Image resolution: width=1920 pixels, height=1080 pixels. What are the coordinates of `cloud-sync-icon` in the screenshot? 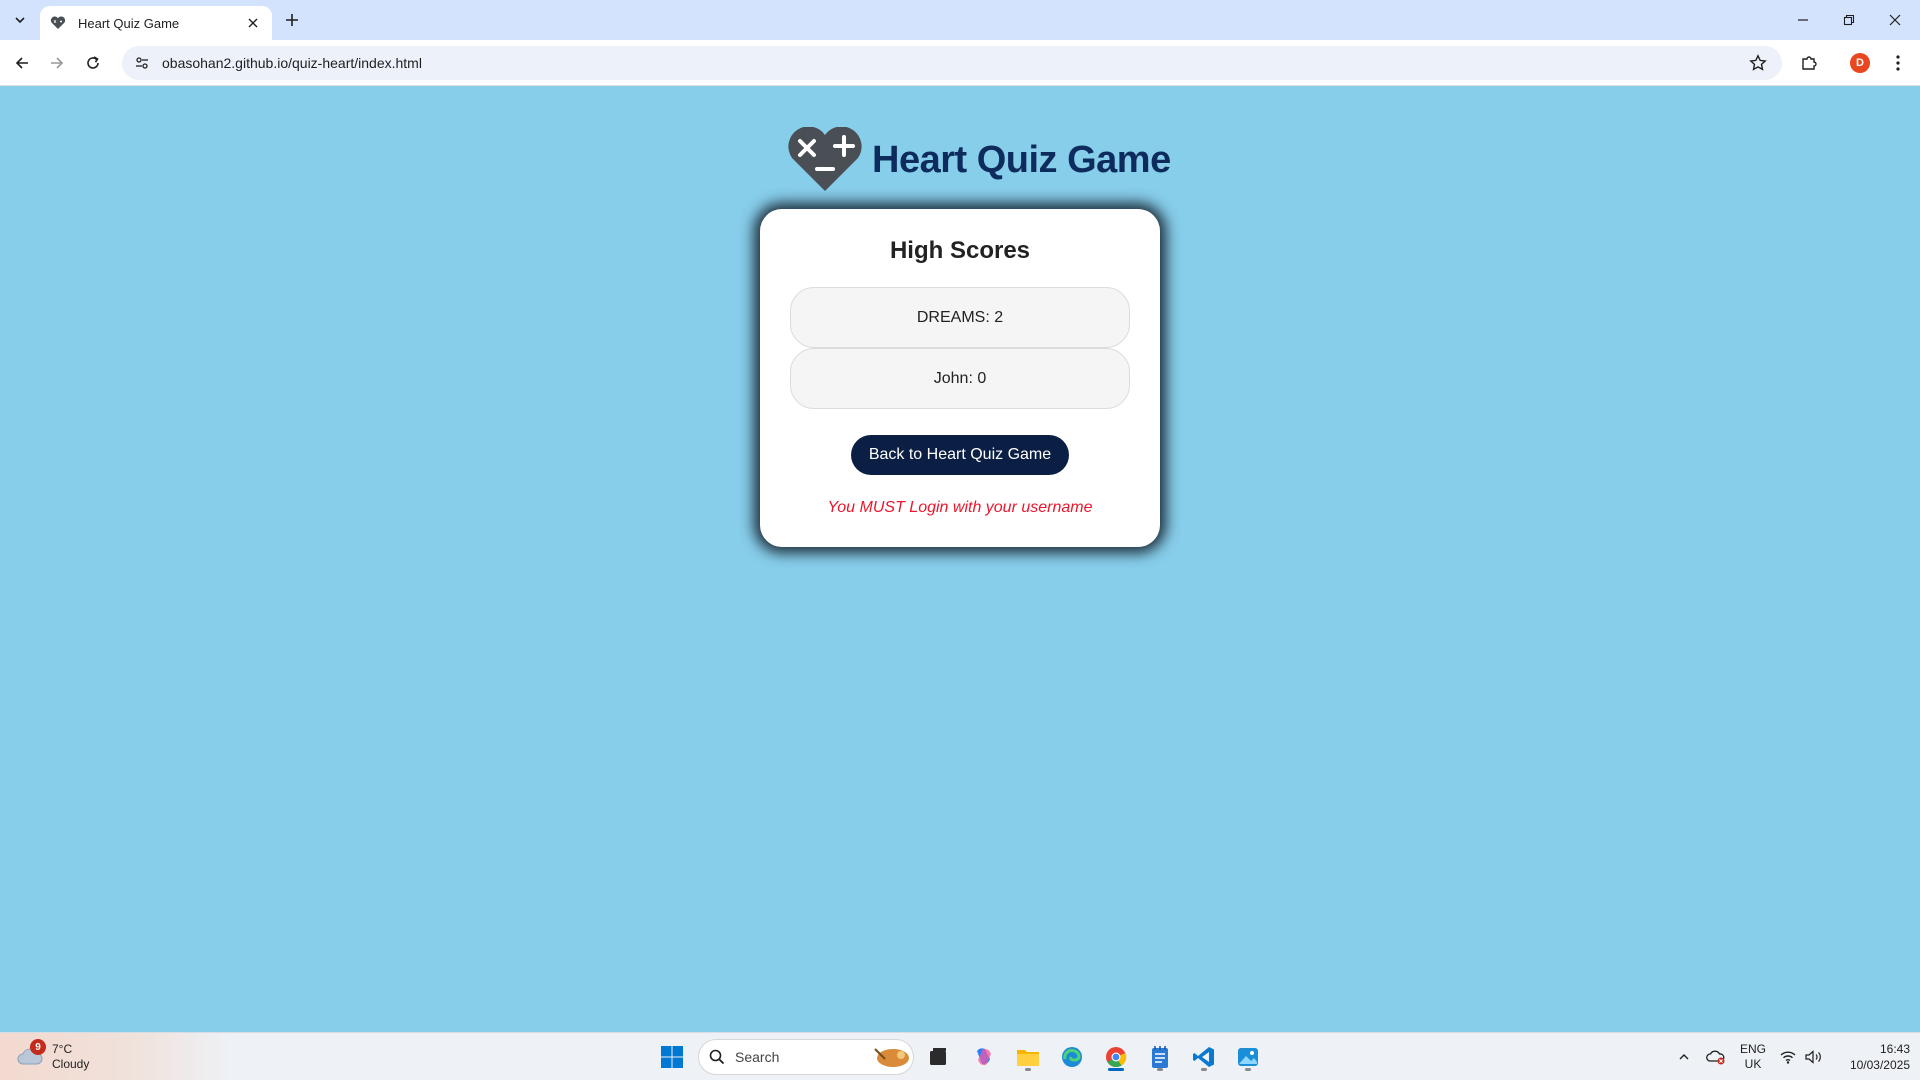 It's located at (1715, 1057).